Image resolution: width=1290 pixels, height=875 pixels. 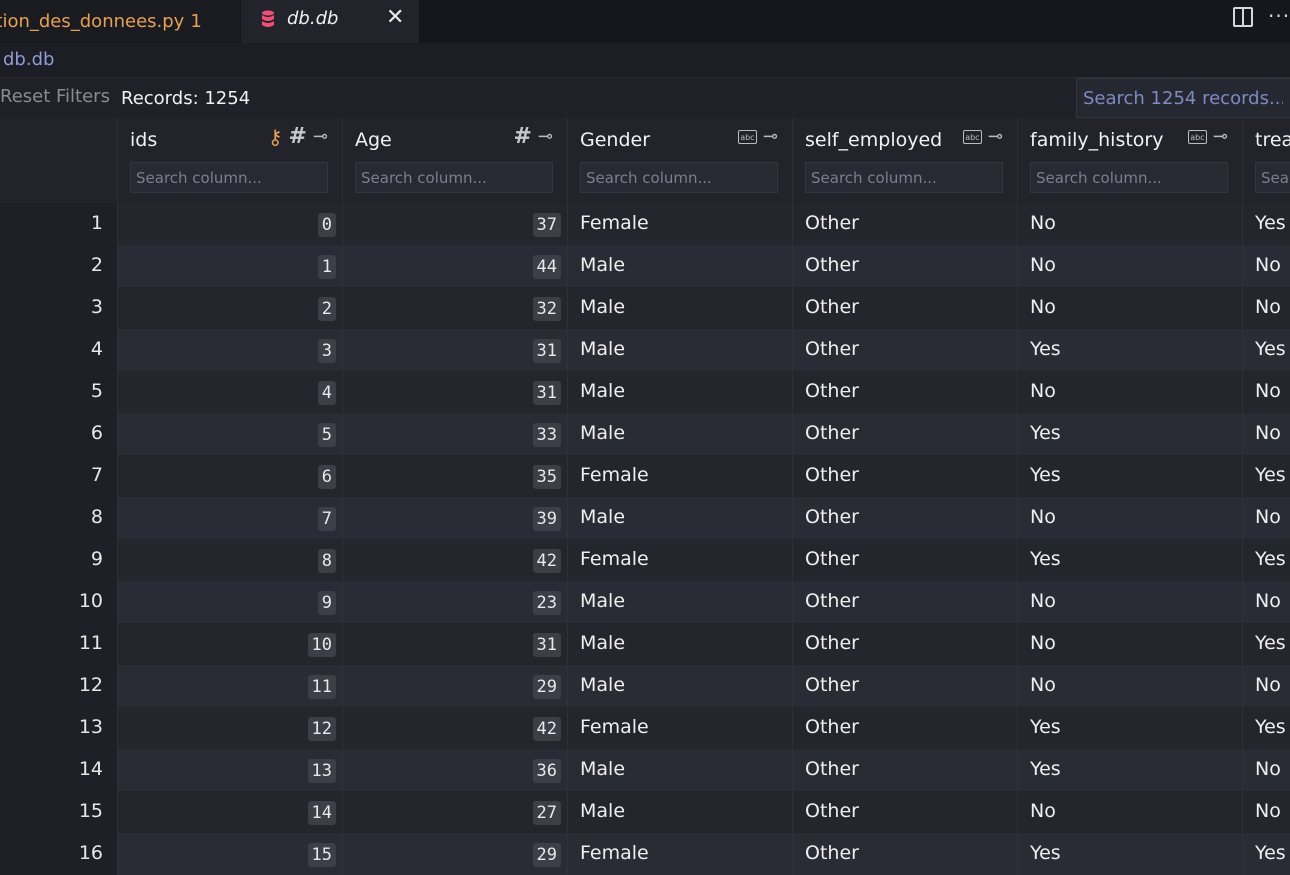 I want to click on cell-ids: 14, so click(x=229, y=812).